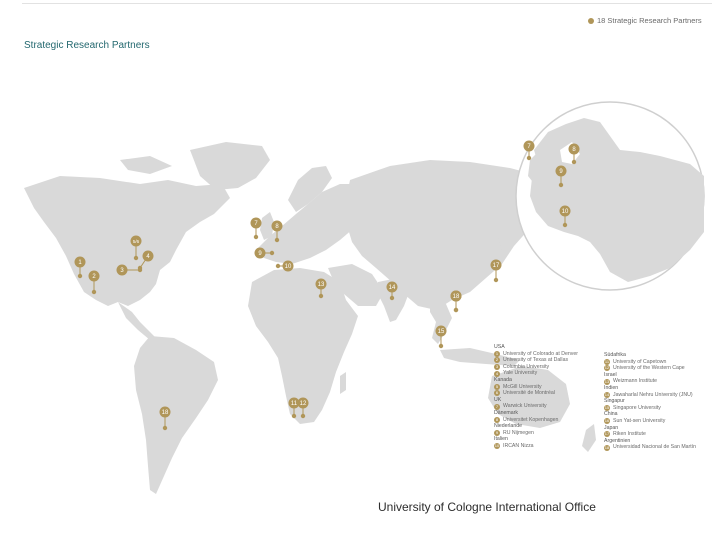 Image resolution: width=720 pixels, height=540 pixels. Describe the element at coordinates (607, 408) in the screenshot. I see `partner-number-badge: 15` at that location.